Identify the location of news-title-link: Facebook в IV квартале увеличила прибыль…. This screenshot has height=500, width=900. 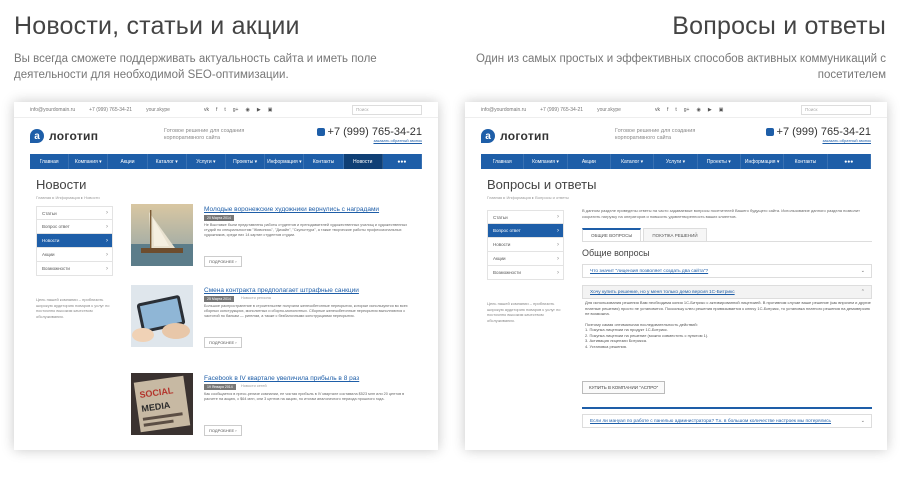
(281, 378).